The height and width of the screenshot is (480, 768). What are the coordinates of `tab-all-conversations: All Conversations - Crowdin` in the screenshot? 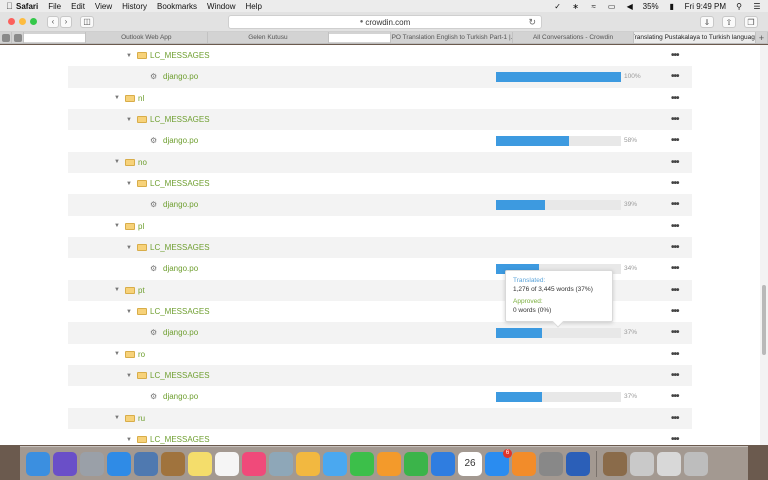 It's located at (574, 37).